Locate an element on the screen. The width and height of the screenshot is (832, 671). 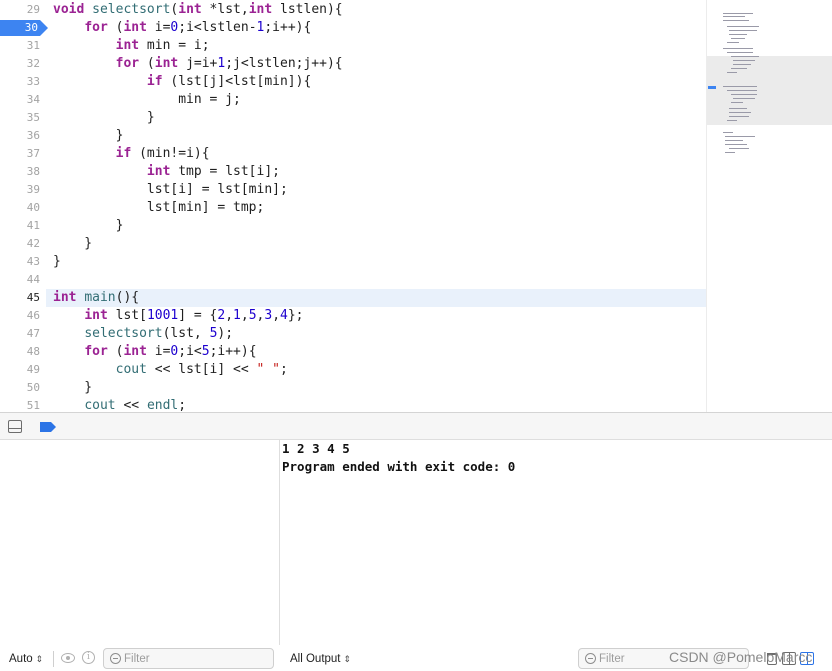
line-number: 34 is located at coordinates (20, 100).